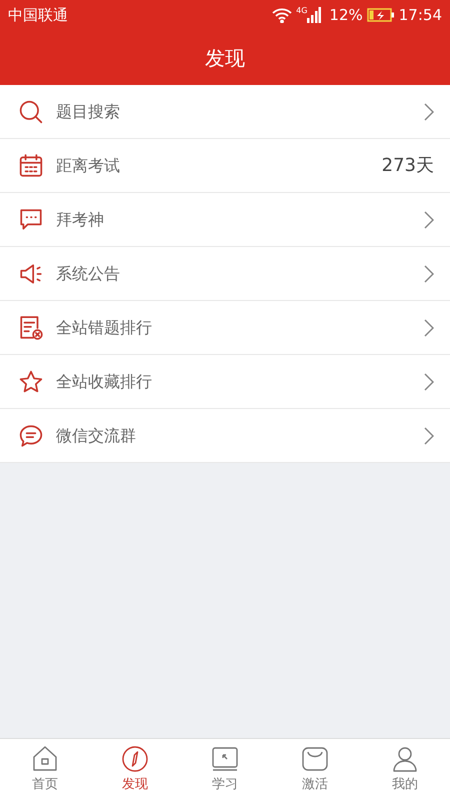 This screenshot has height=800, width=450. I want to click on document-error-icon, so click(31, 327).